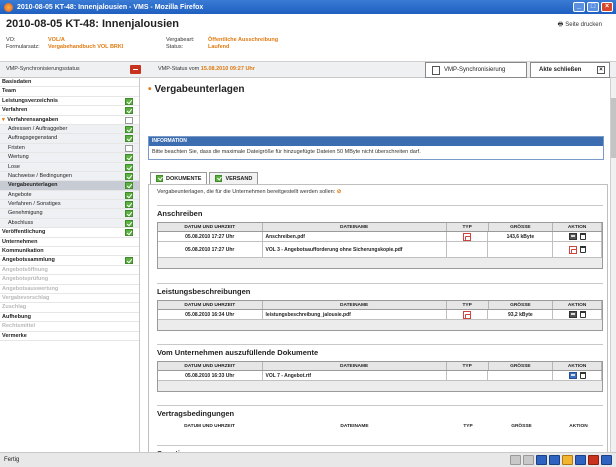  I want to click on column-header: TYP, so click(468, 305).